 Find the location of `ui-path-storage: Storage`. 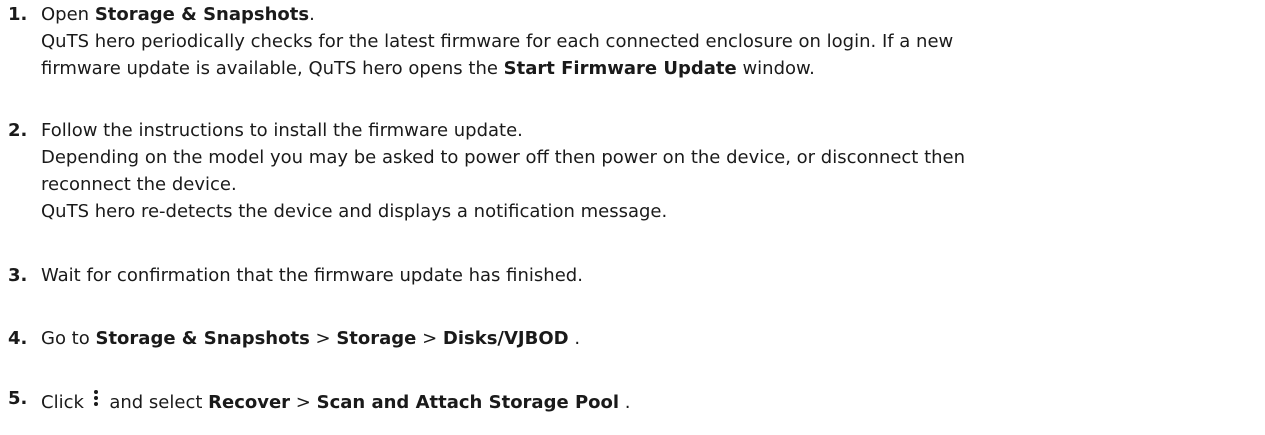

ui-path-storage: Storage is located at coordinates (376, 338).